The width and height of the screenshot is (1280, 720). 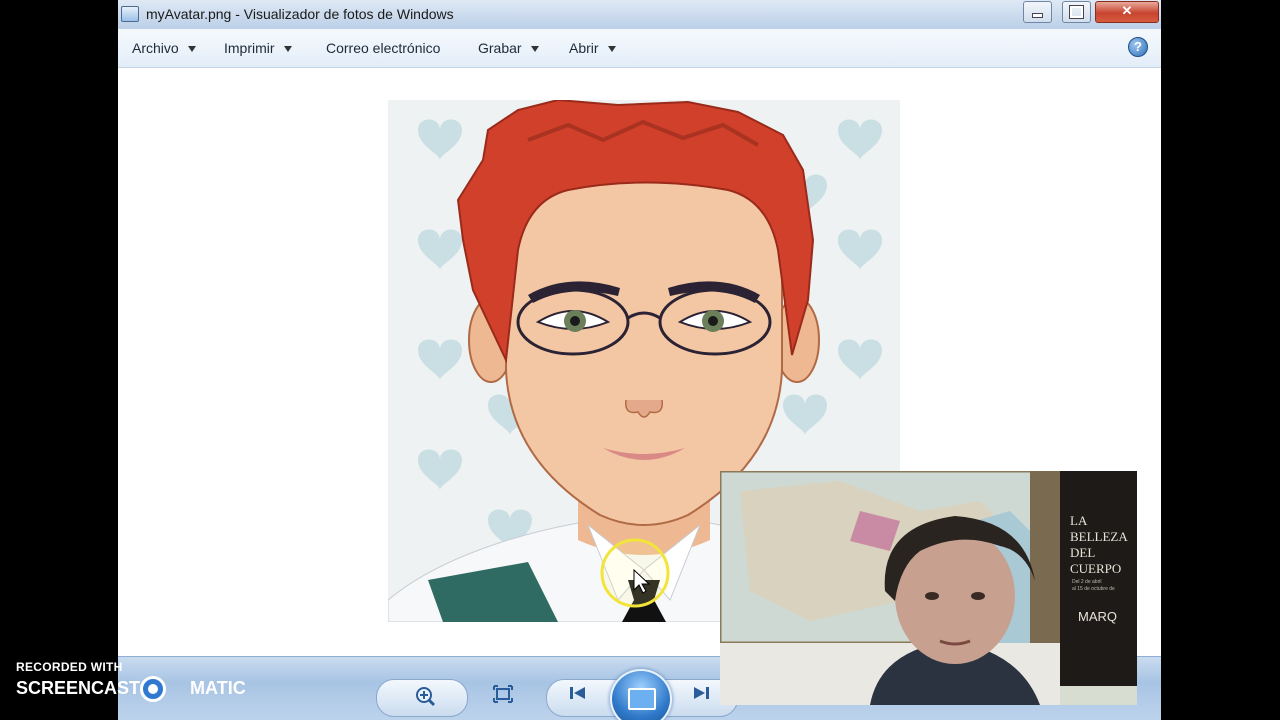 I want to click on menu-imprimir: Imprimir, so click(x=258, y=48).